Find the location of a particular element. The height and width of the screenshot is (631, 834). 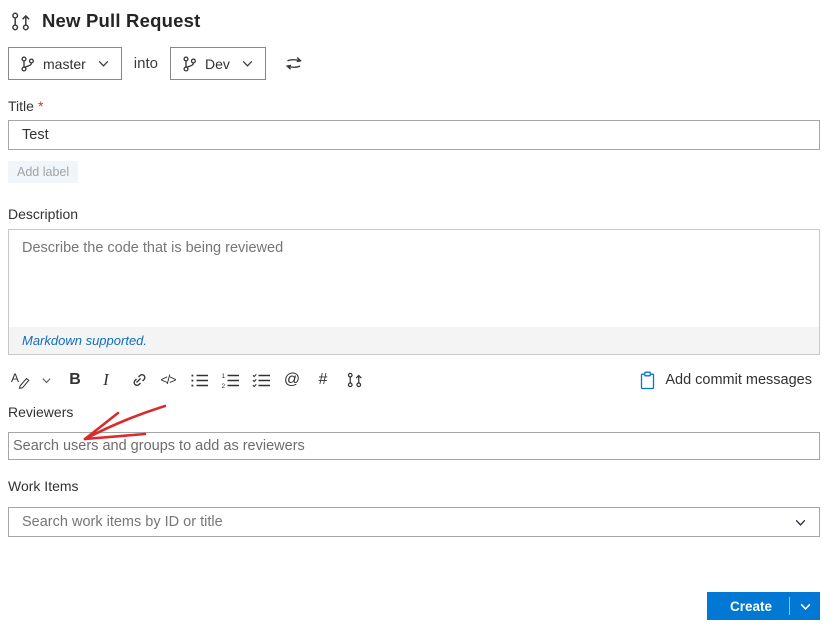

work-item-ref-button: # is located at coordinates (323, 380).